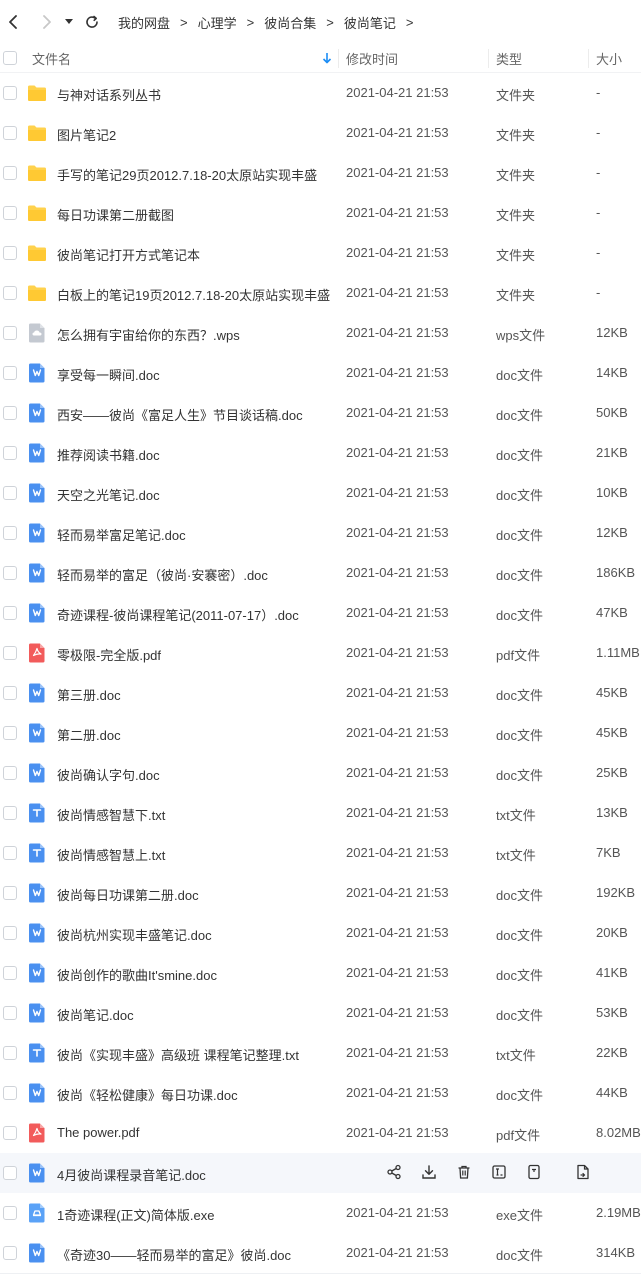  I want to click on file-name: 奇迹课程-彼尚课程笔记(2011-07-17）.doc, so click(178, 614).